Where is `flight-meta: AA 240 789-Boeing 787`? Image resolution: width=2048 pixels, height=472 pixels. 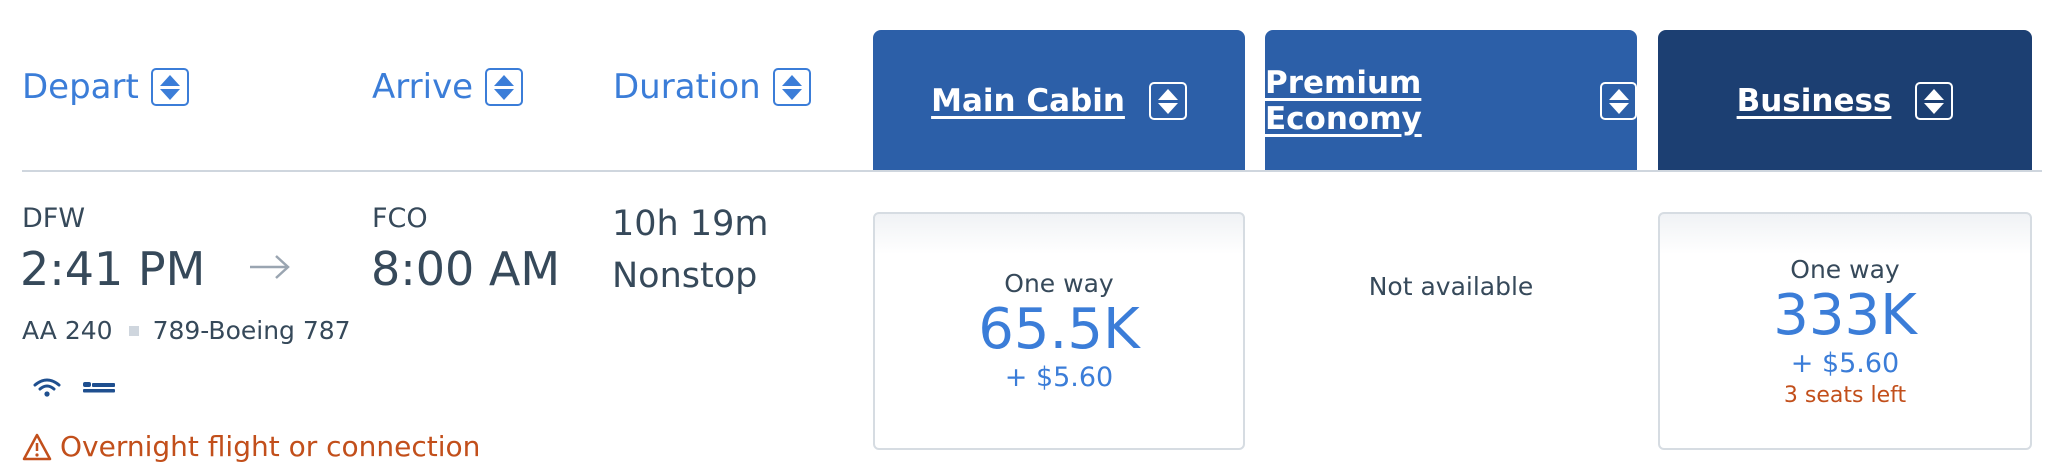 flight-meta: AA 240 789-Boeing 787 is located at coordinates (186, 330).